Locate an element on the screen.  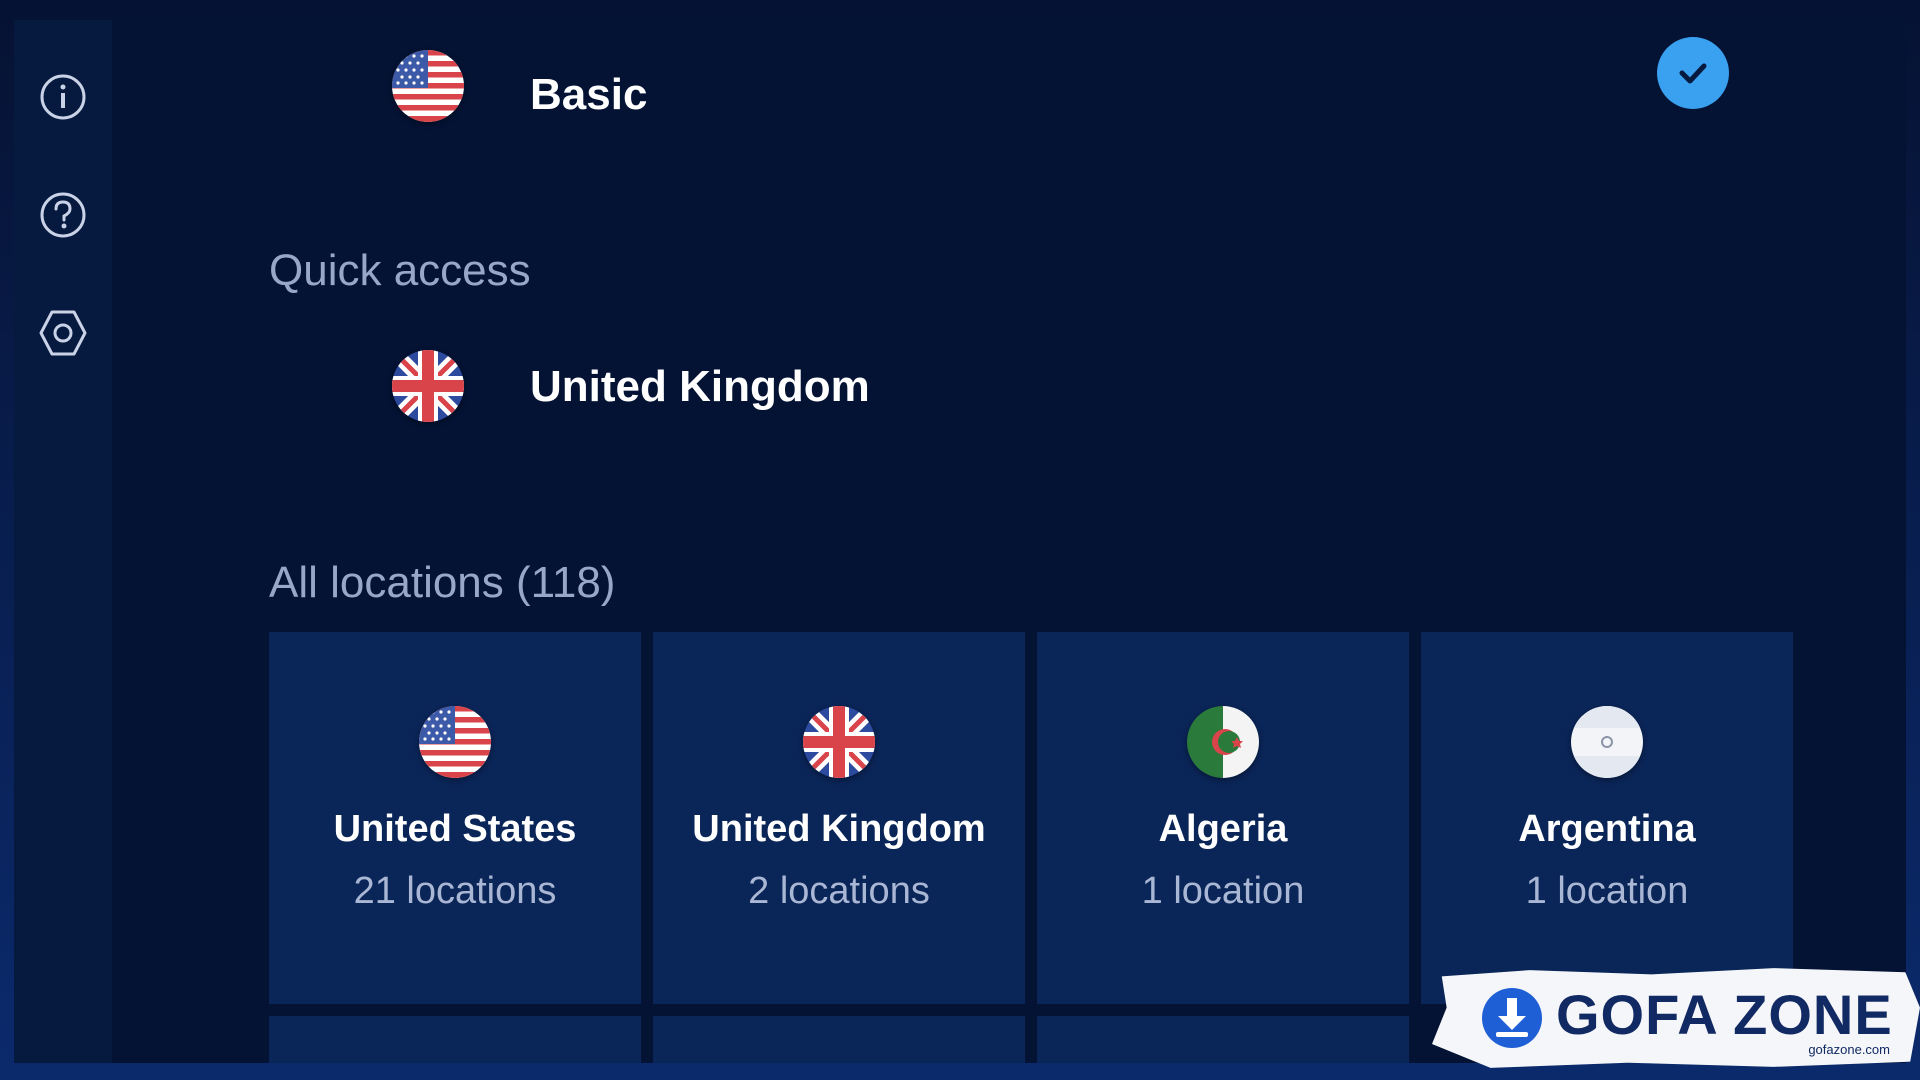
profile-label: Basic is located at coordinates (589, 94).